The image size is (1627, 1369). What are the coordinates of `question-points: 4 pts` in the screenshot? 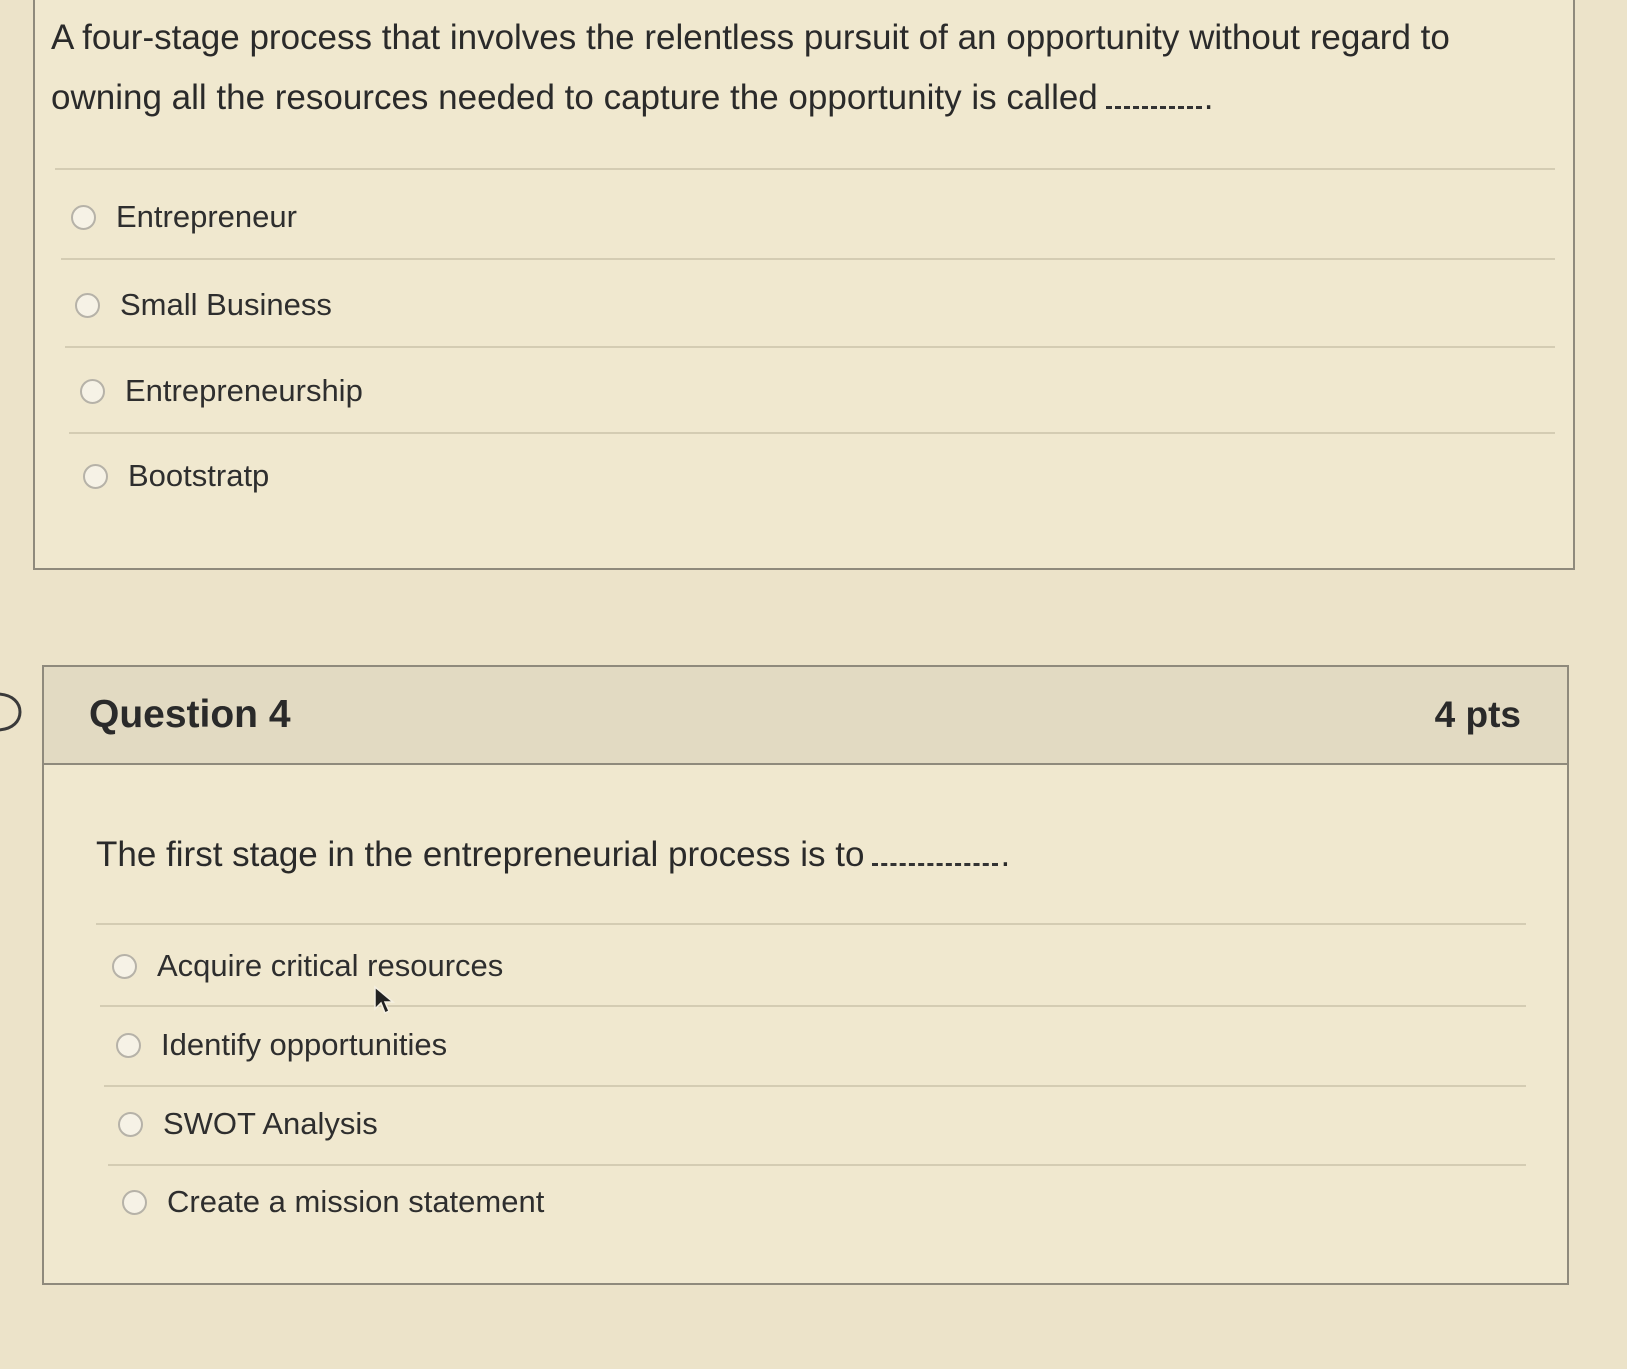 It's located at (1477, 714).